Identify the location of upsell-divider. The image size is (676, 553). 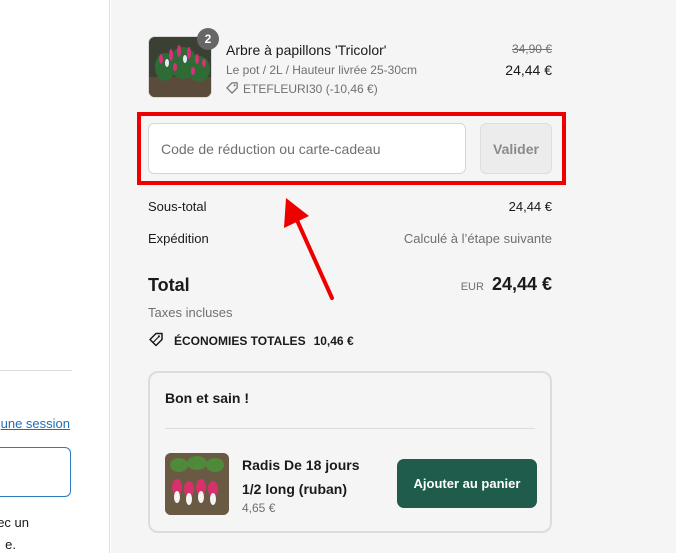
(350, 428).